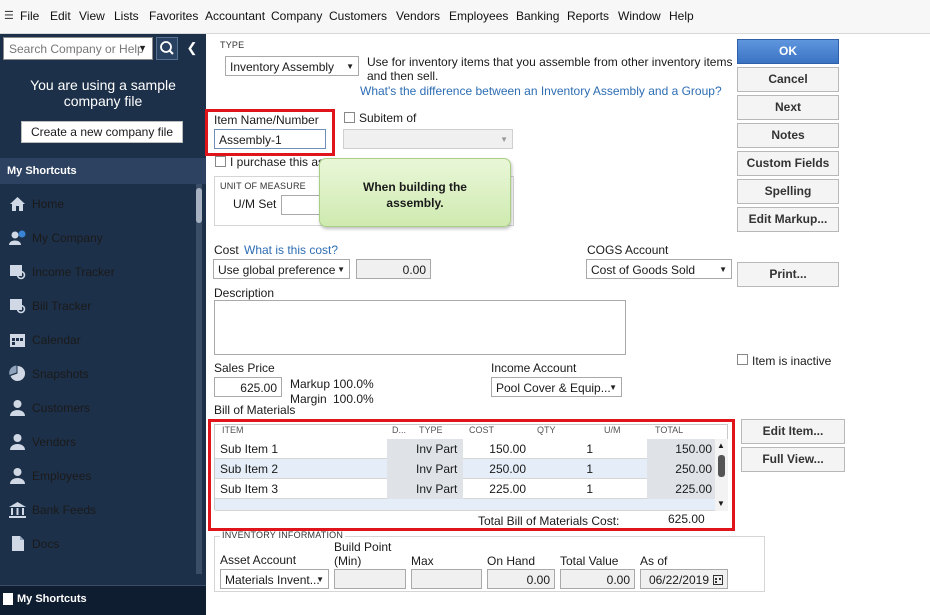 This screenshot has width=930, height=615. I want to click on snapshots-icon, so click(17, 373).